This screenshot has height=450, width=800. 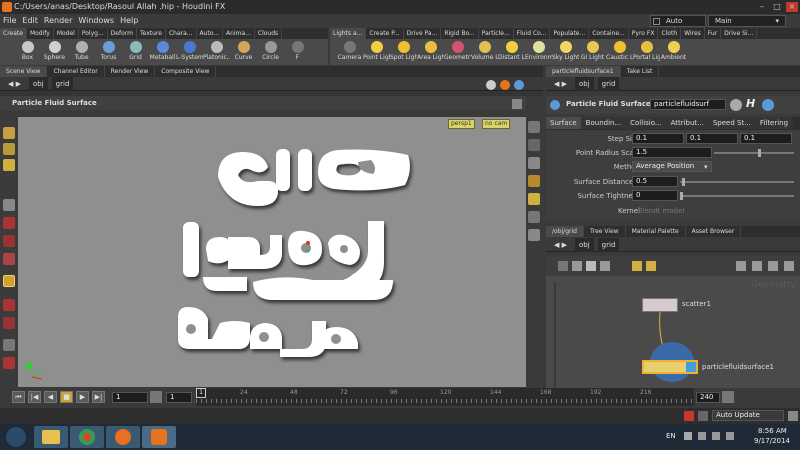 What do you see at coordinates (762, 7) in the screenshot?
I see `minimize-button: –` at bounding box center [762, 7].